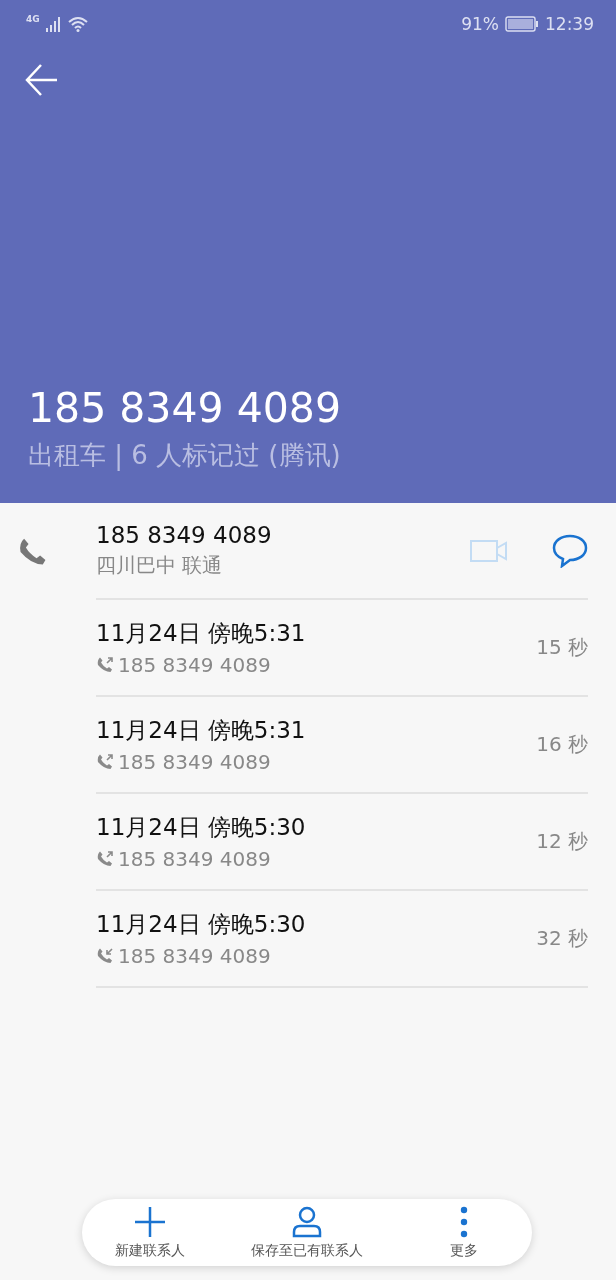 This screenshot has height=1280, width=616. Describe the element at coordinates (463, 1221) in the screenshot. I see `more-icon` at that location.